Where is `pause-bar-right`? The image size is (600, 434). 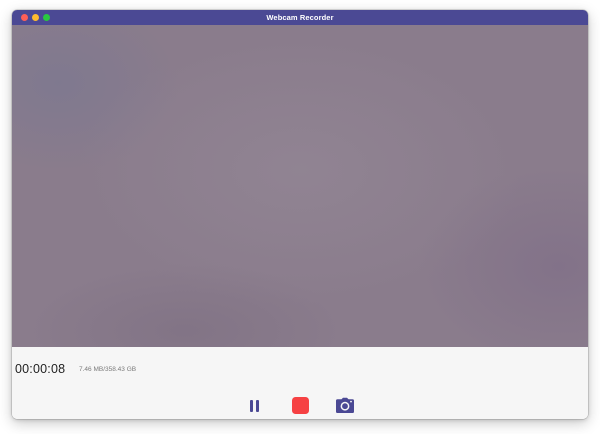
pause-bar-right is located at coordinates (257, 405).